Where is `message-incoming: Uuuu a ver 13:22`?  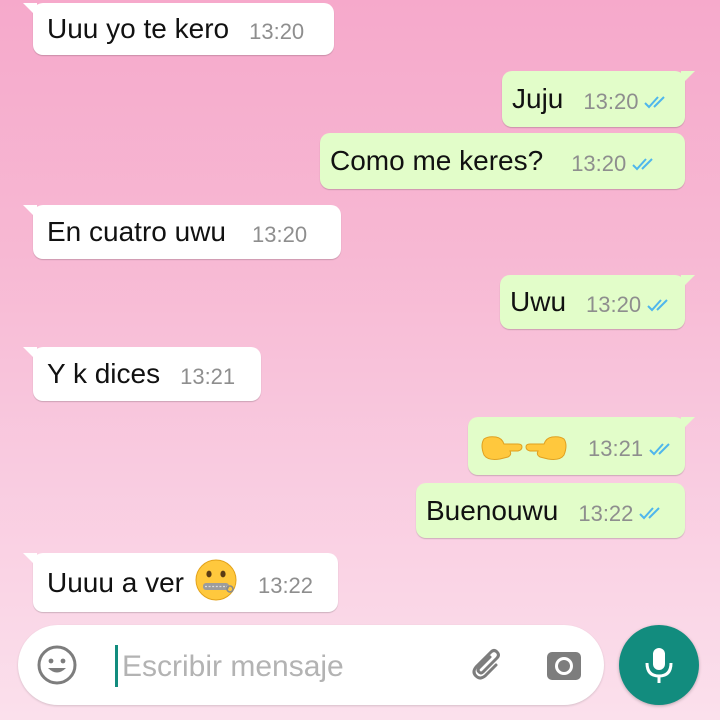
message-incoming: Uuuu a ver 13:22 is located at coordinates (180, 582).